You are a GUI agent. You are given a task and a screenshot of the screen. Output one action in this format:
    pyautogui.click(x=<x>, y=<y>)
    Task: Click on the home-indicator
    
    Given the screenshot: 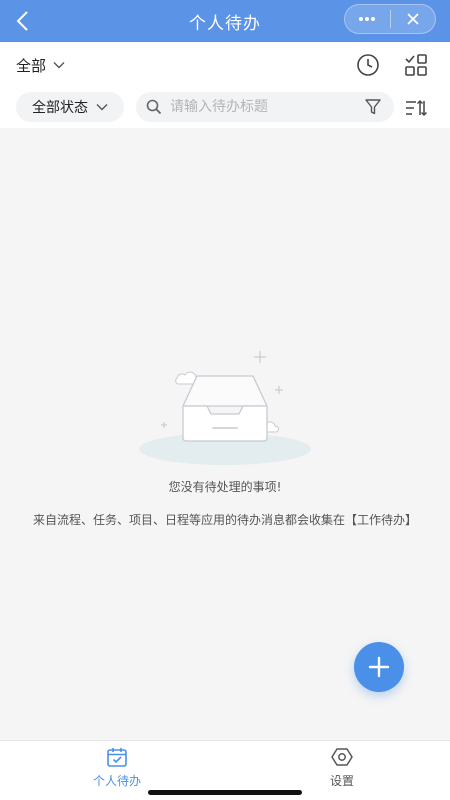 What is the action you would take?
    pyautogui.click(x=225, y=792)
    